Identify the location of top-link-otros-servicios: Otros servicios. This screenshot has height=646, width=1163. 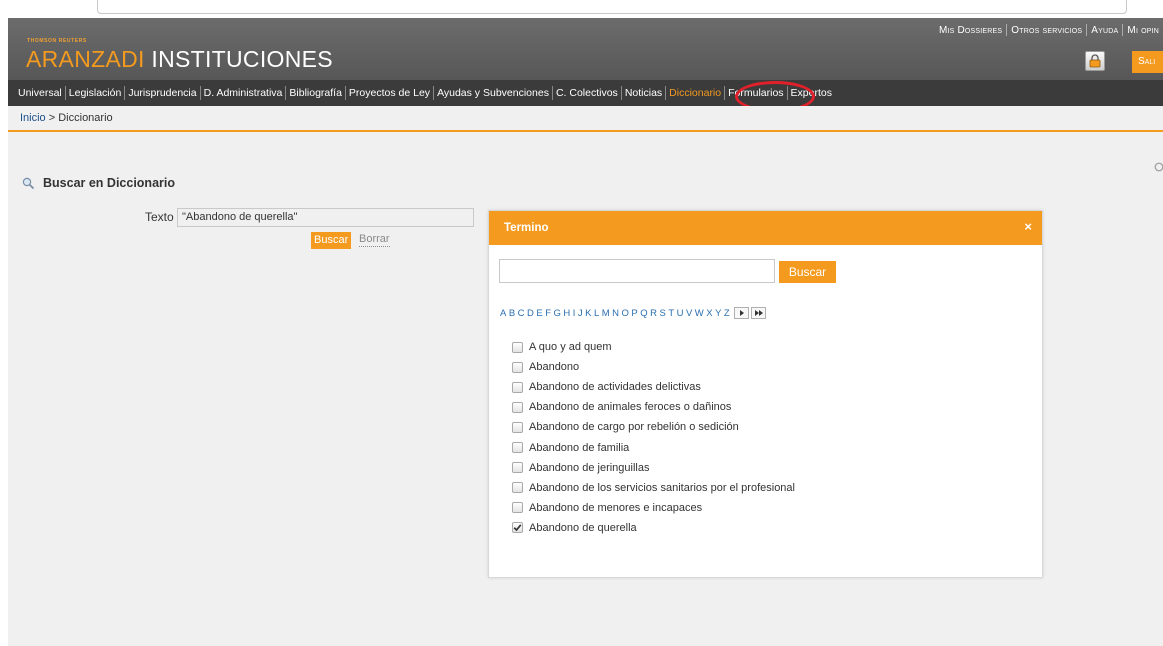
(1046, 30).